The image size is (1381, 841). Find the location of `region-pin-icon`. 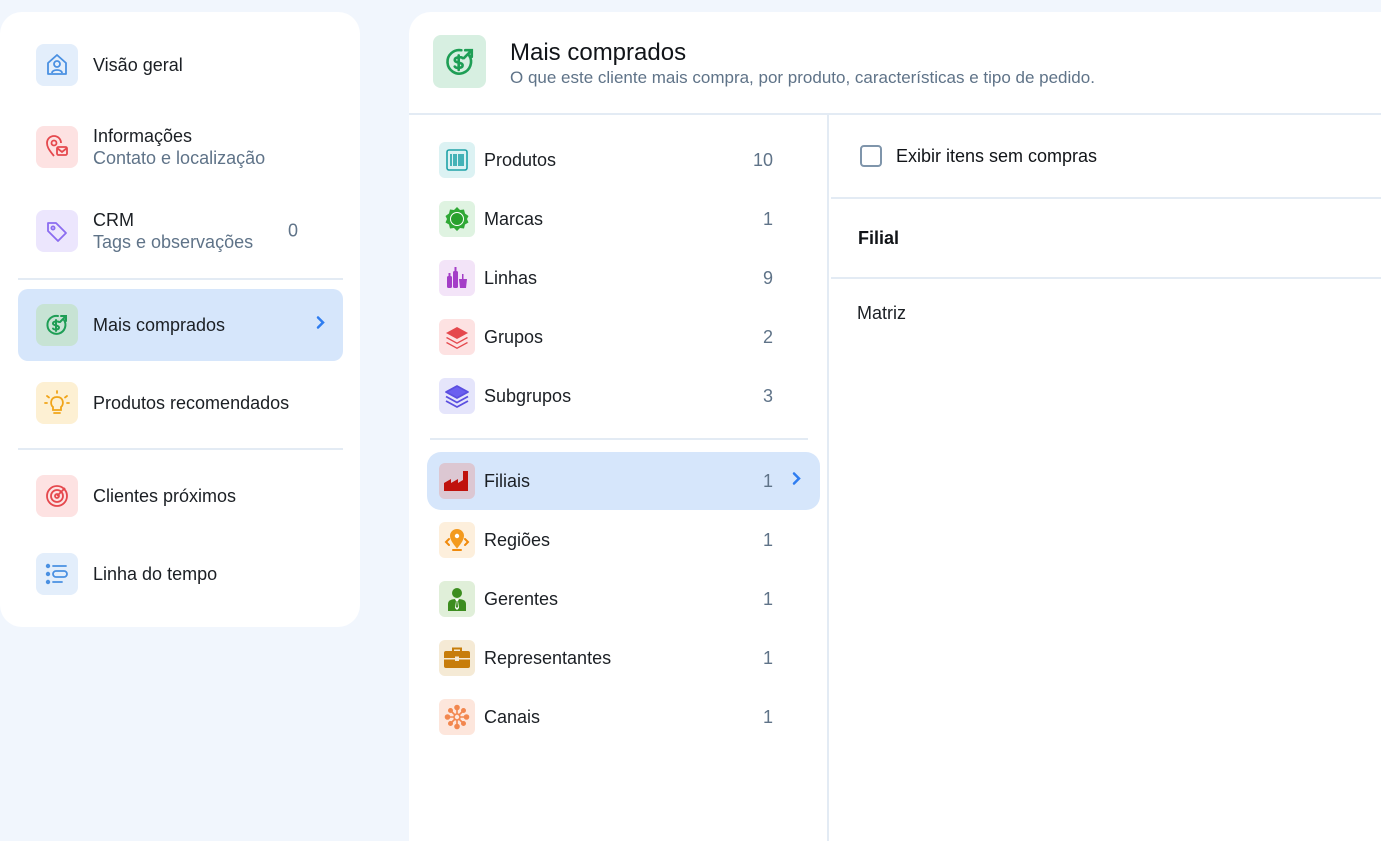

region-pin-icon is located at coordinates (457, 540).